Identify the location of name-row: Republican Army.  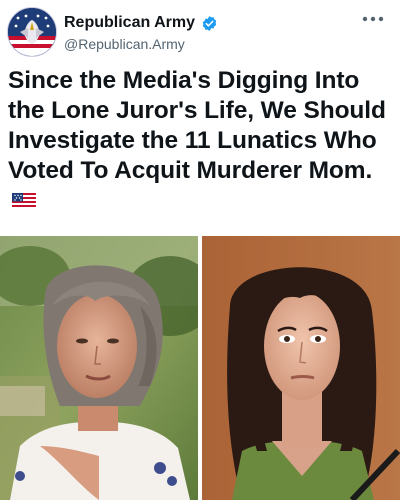
(141, 23).